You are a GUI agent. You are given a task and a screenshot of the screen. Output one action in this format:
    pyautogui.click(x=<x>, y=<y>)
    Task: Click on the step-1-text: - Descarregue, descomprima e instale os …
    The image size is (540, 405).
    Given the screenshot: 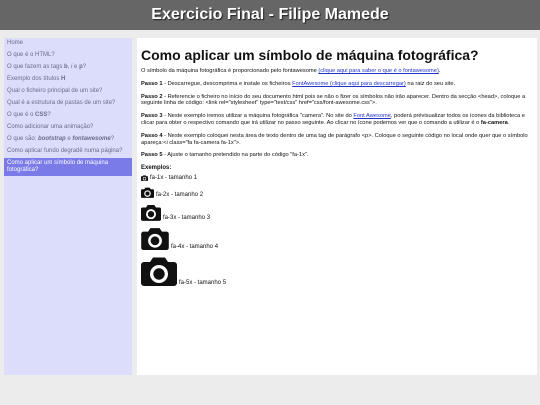 What is the action you would take?
    pyautogui.click(x=227, y=83)
    